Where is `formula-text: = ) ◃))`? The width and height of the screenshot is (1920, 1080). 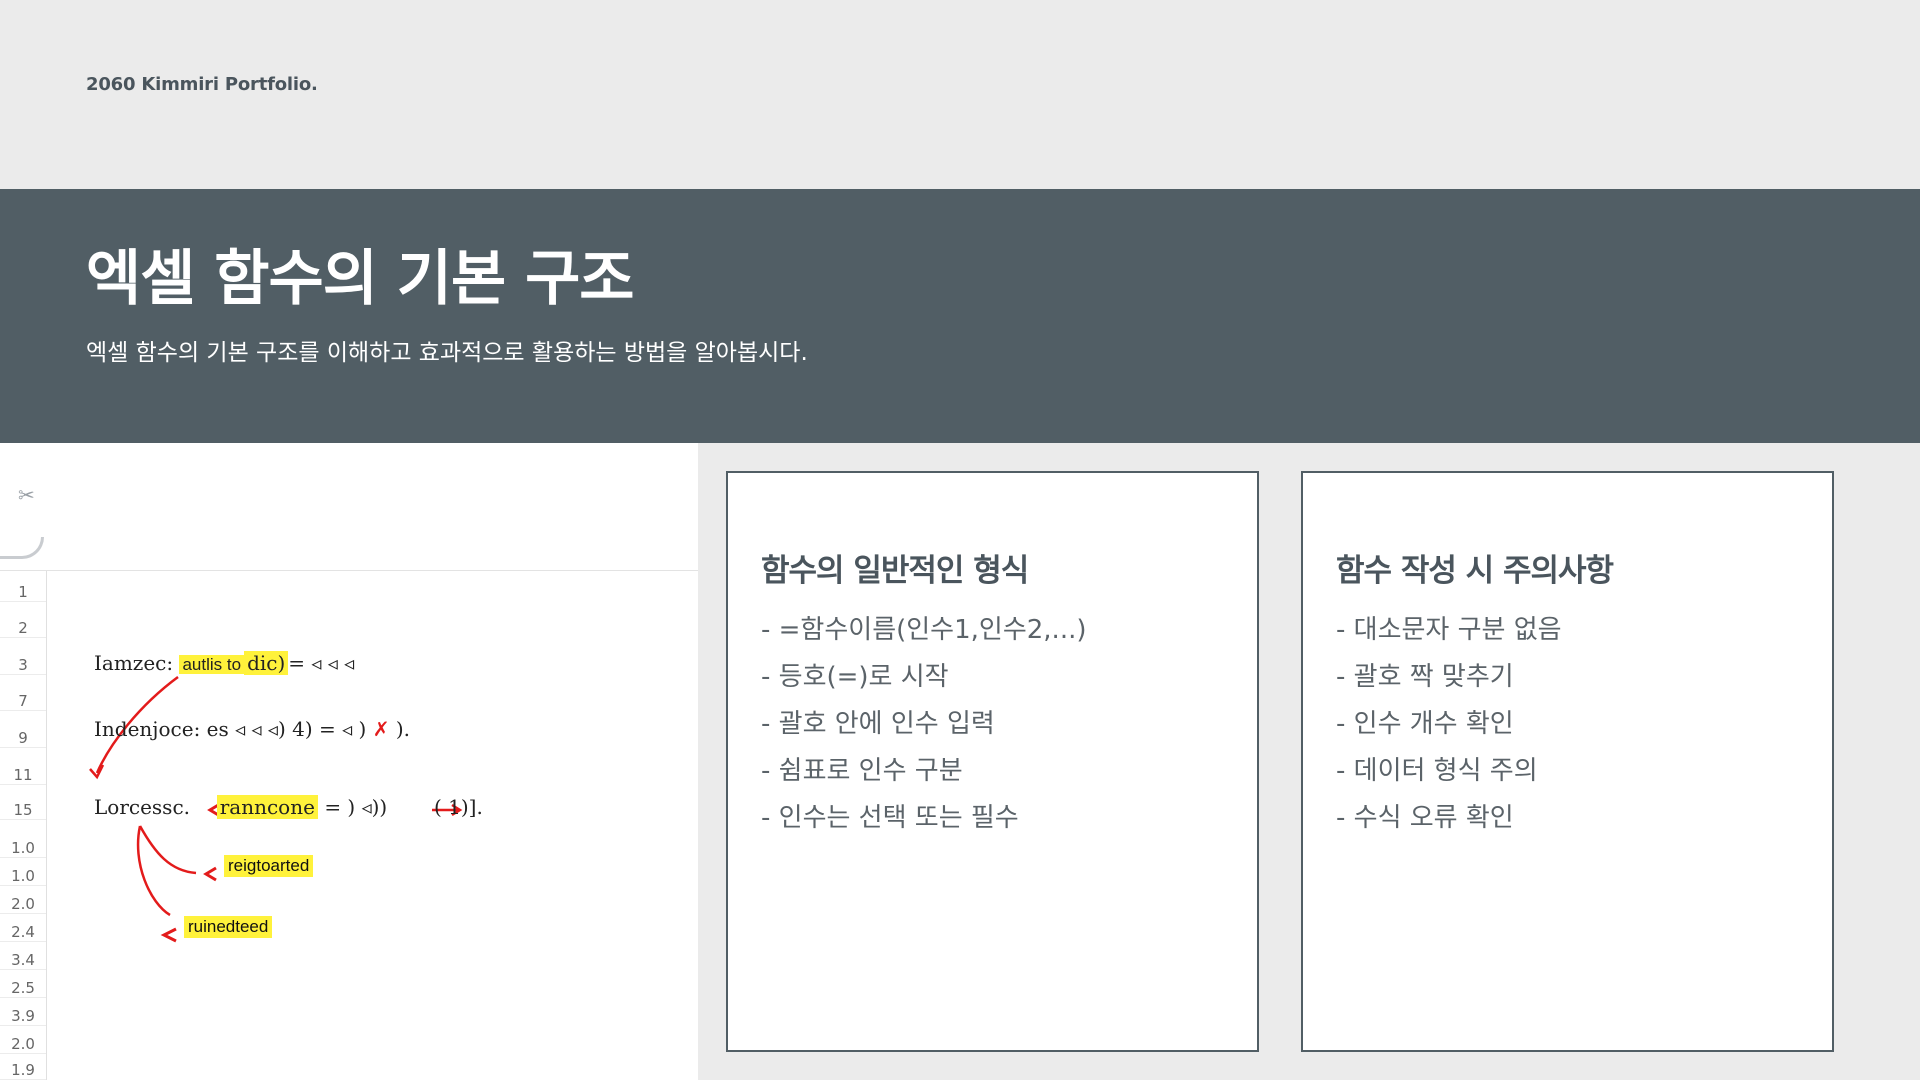 formula-text: = ) ◃)) is located at coordinates (356, 807).